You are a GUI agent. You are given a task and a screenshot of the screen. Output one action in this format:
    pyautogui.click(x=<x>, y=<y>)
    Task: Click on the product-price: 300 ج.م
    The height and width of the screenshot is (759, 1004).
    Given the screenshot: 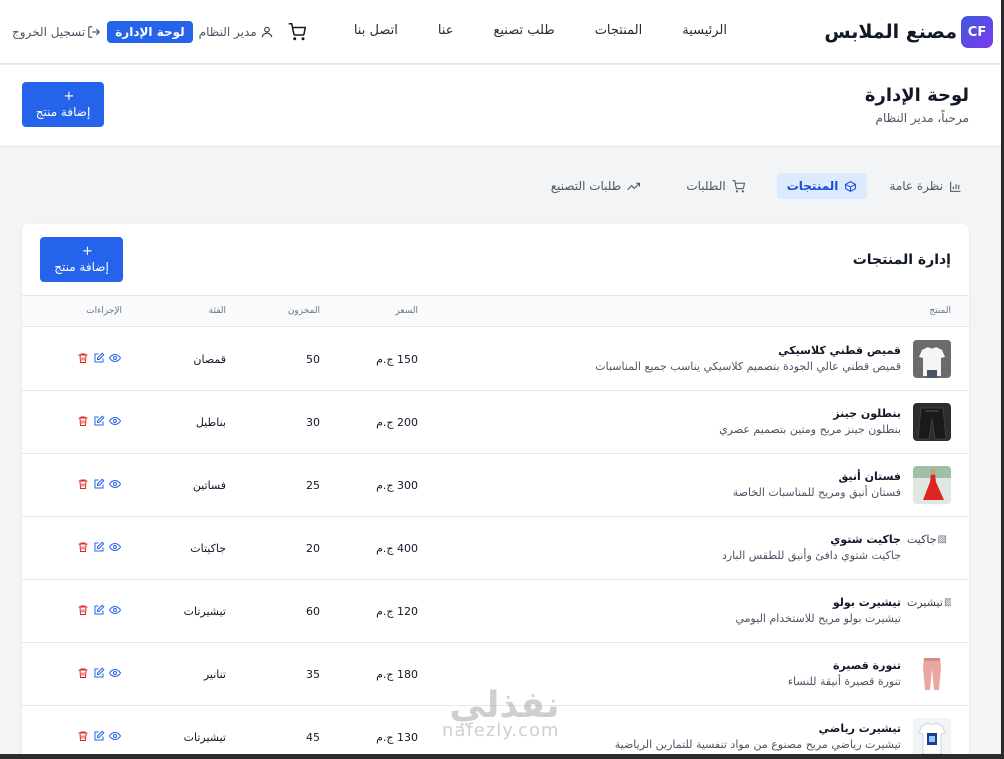 What is the action you would take?
    pyautogui.click(x=397, y=485)
    